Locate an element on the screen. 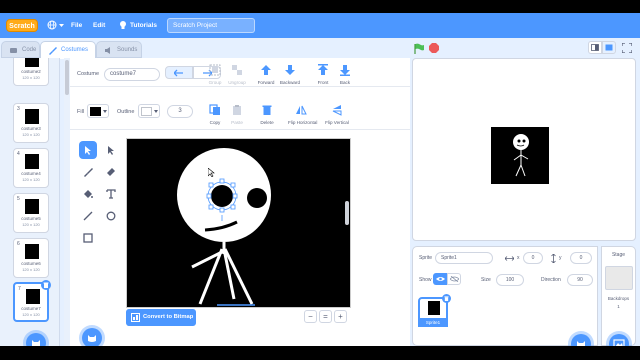 The height and width of the screenshot is (360, 640). show-visible-button is located at coordinates (440, 279).